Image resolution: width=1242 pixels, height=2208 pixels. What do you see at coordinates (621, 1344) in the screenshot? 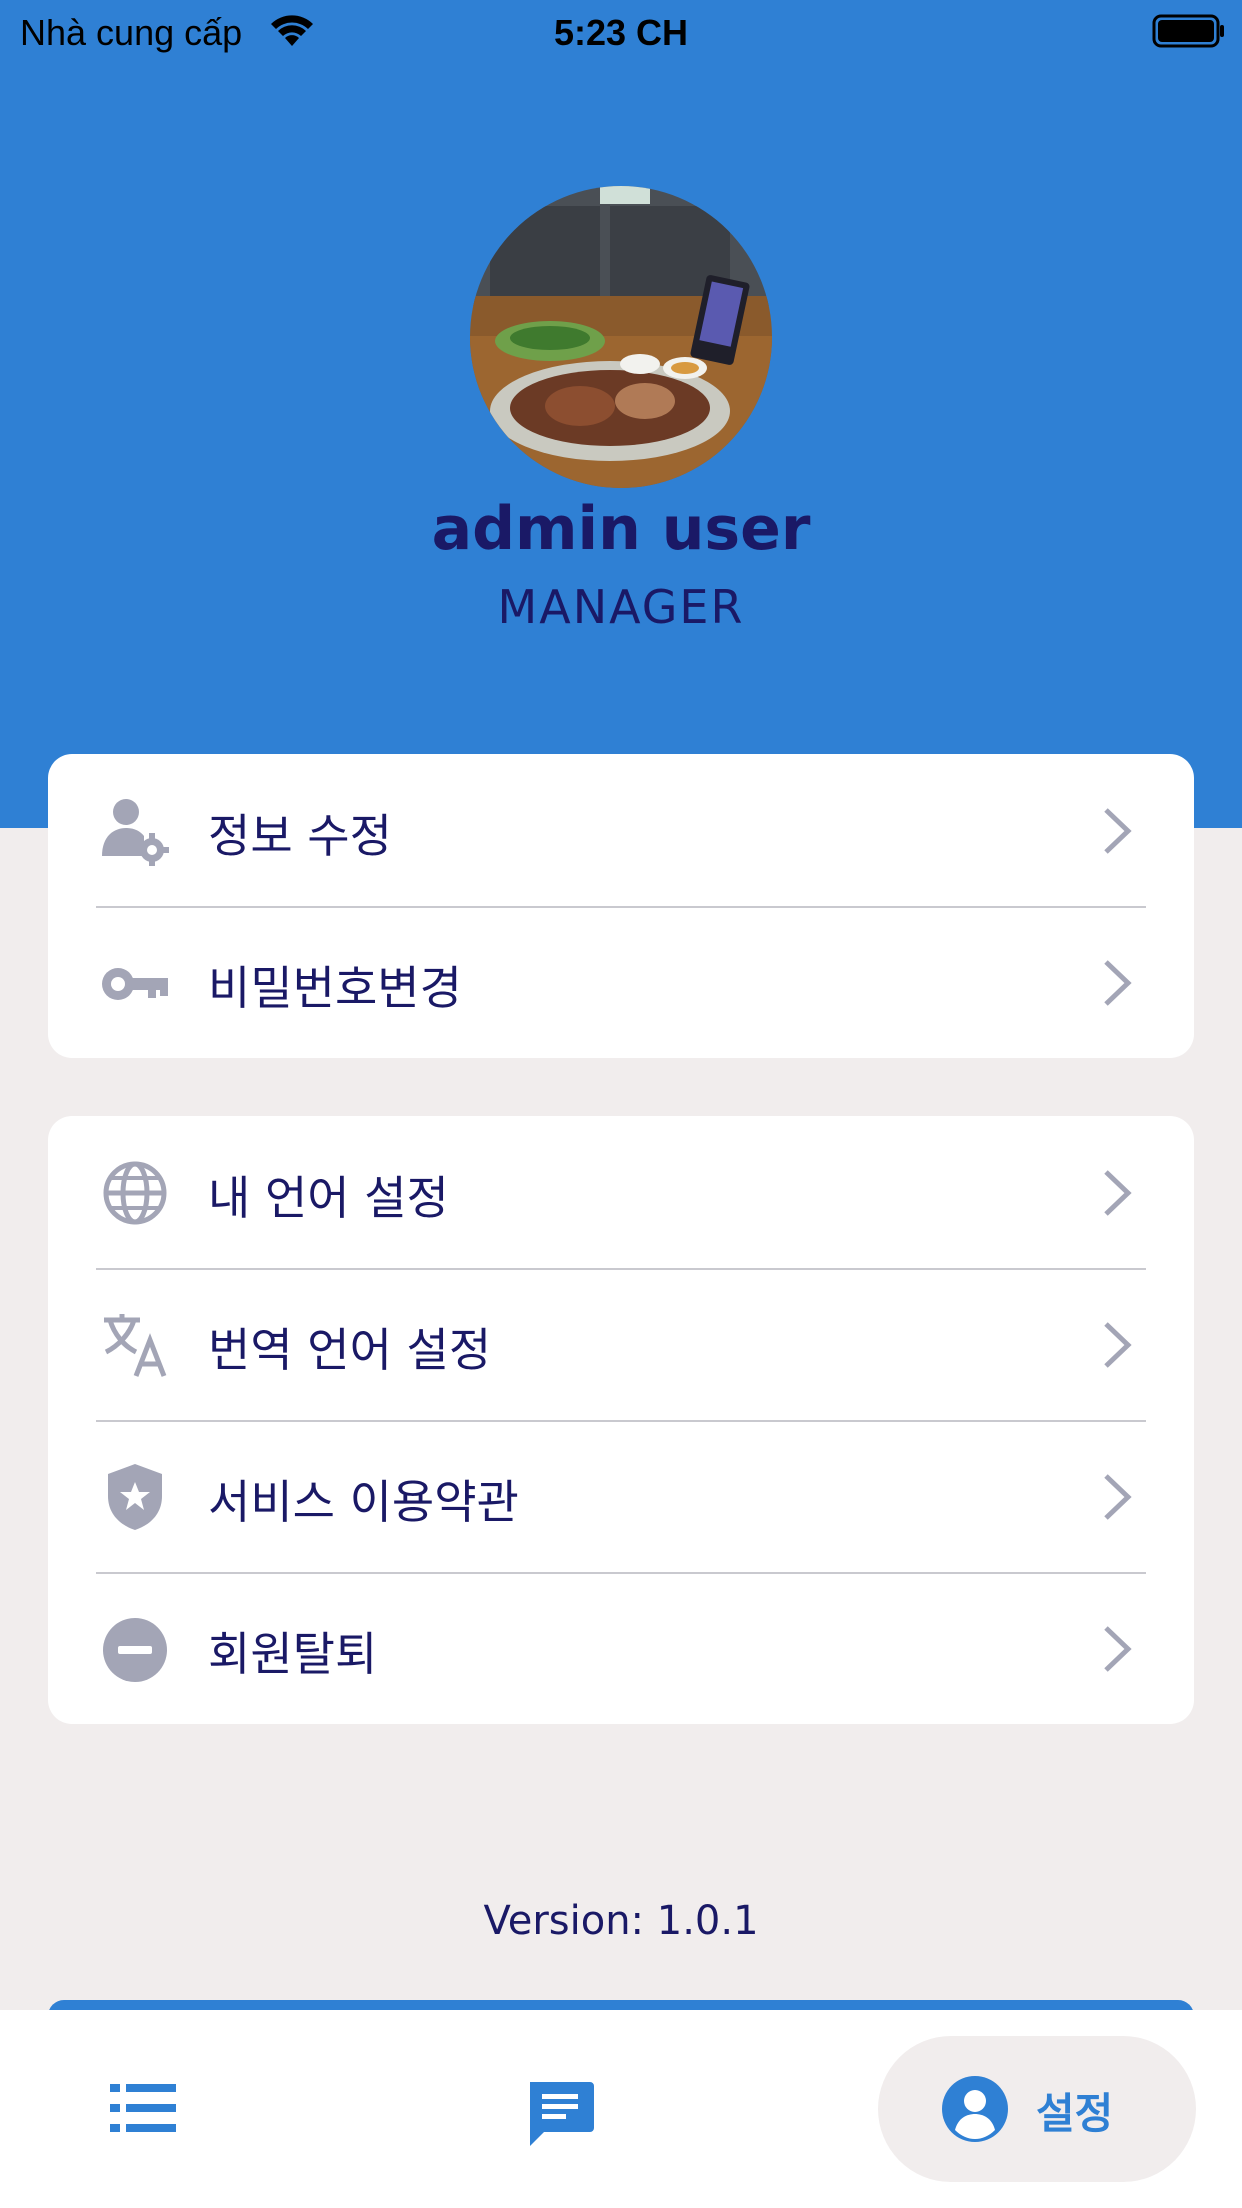
I see `translation-language-item: 번역 언어 설정` at bounding box center [621, 1344].